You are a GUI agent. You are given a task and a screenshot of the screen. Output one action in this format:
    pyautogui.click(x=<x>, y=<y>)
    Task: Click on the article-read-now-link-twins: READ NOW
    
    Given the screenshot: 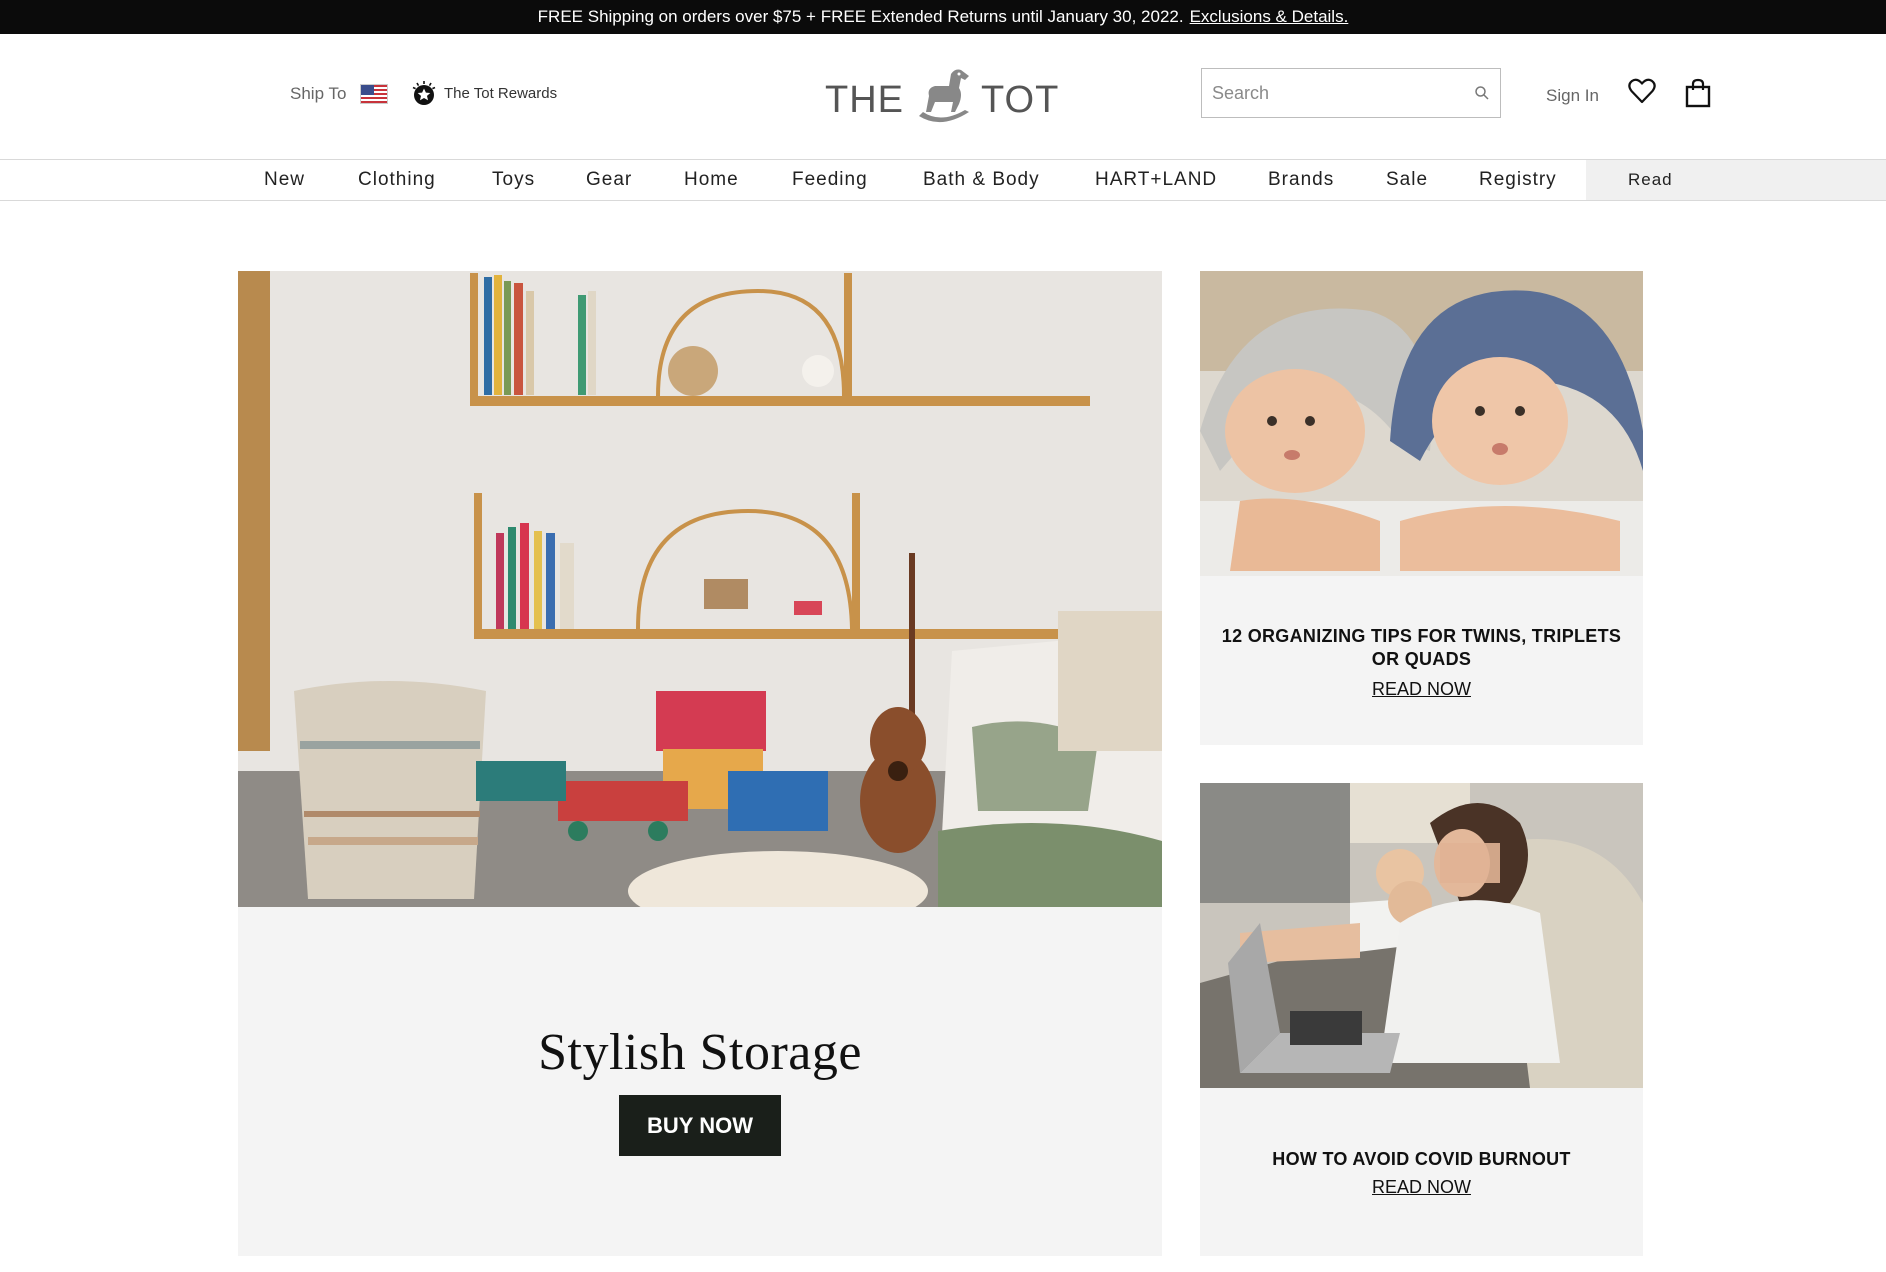 What is the action you would take?
    pyautogui.click(x=1421, y=689)
    